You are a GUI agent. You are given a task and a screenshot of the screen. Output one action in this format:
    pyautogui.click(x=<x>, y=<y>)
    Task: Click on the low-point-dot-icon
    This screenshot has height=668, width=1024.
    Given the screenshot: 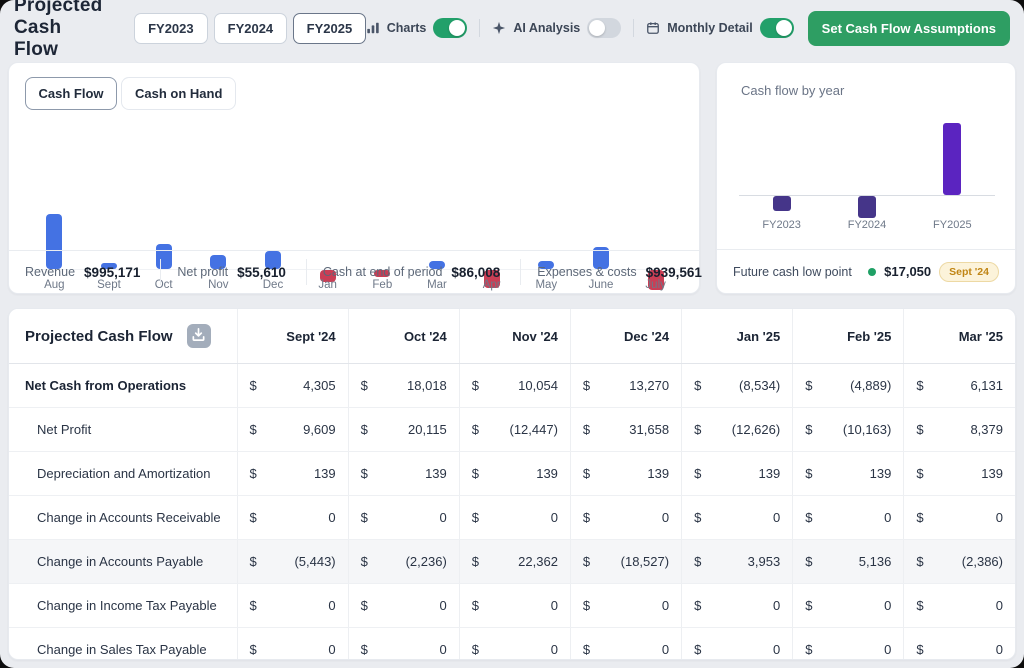 What is the action you would take?
    pyautogui.click(x=872, y=271)
    